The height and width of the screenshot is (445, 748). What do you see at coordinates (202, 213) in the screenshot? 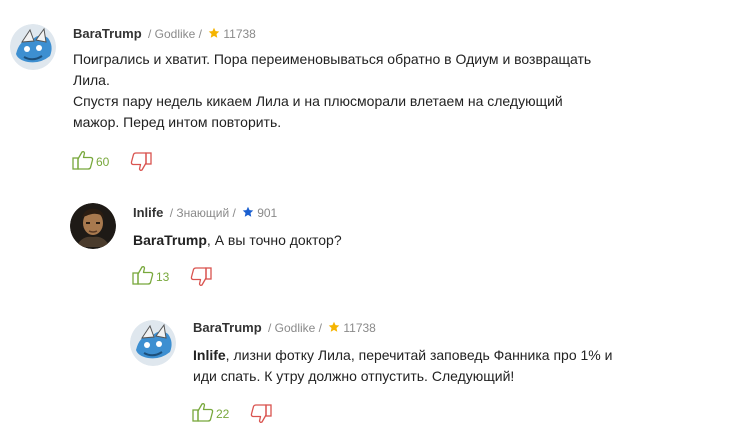
I see `author-rank: / Знающий /` at bounding box center [202, 213].